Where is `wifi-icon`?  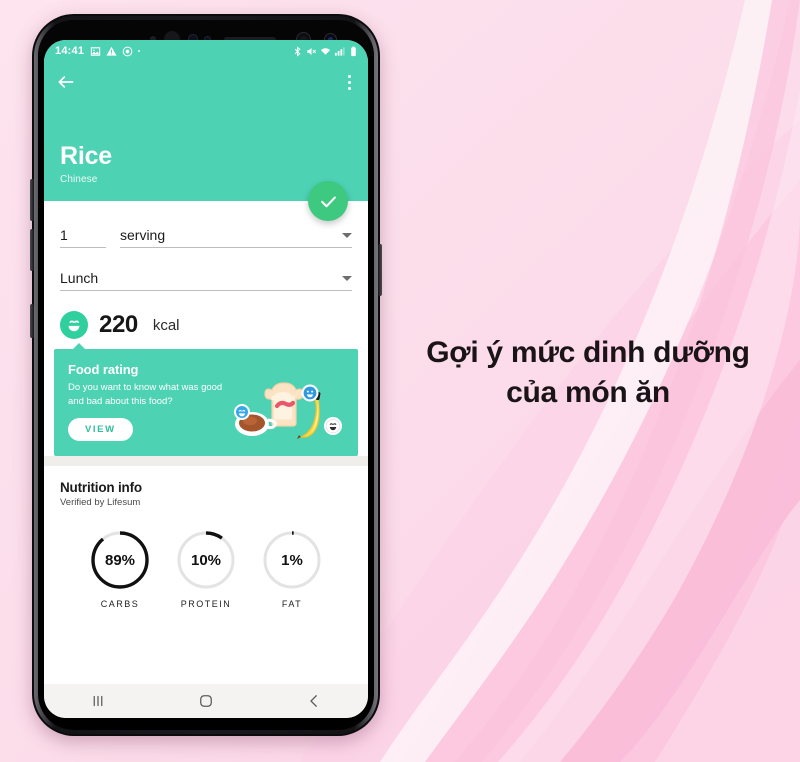 wifi-icon is located at coordinates (325, 51).